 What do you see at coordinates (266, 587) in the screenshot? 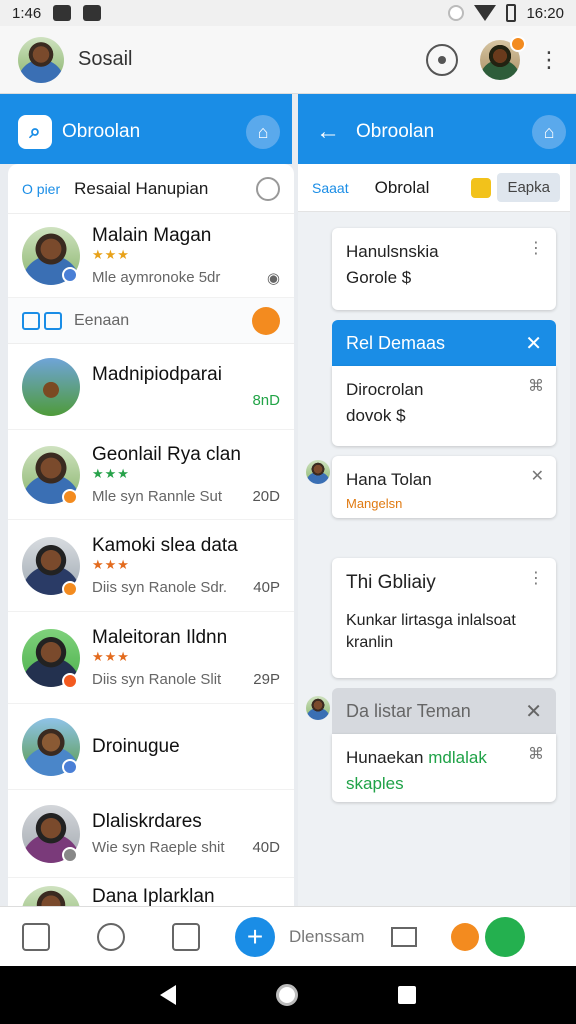
I see `chat-time: 40P` at bounding box center [266, 587].